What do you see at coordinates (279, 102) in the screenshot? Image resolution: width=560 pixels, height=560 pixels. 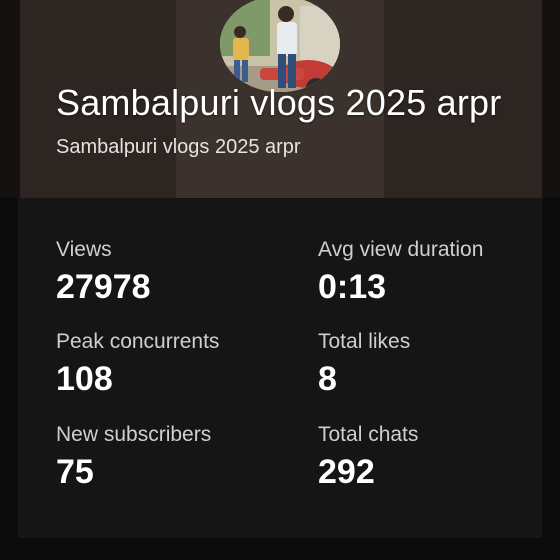 I see `stream-title: Sambalpuri vlogs 2025 arpr` at bounding box center [279, 102].